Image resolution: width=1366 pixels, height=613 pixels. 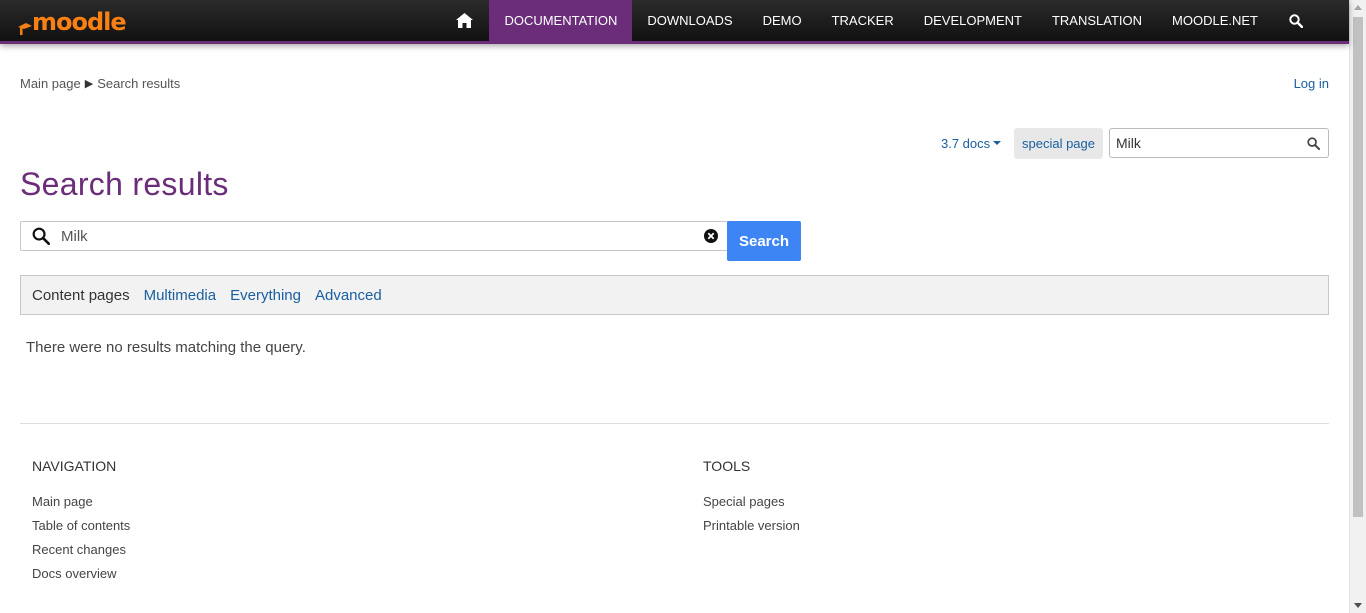 I want to click on header-search-submit, so click(x=1313, y=143).